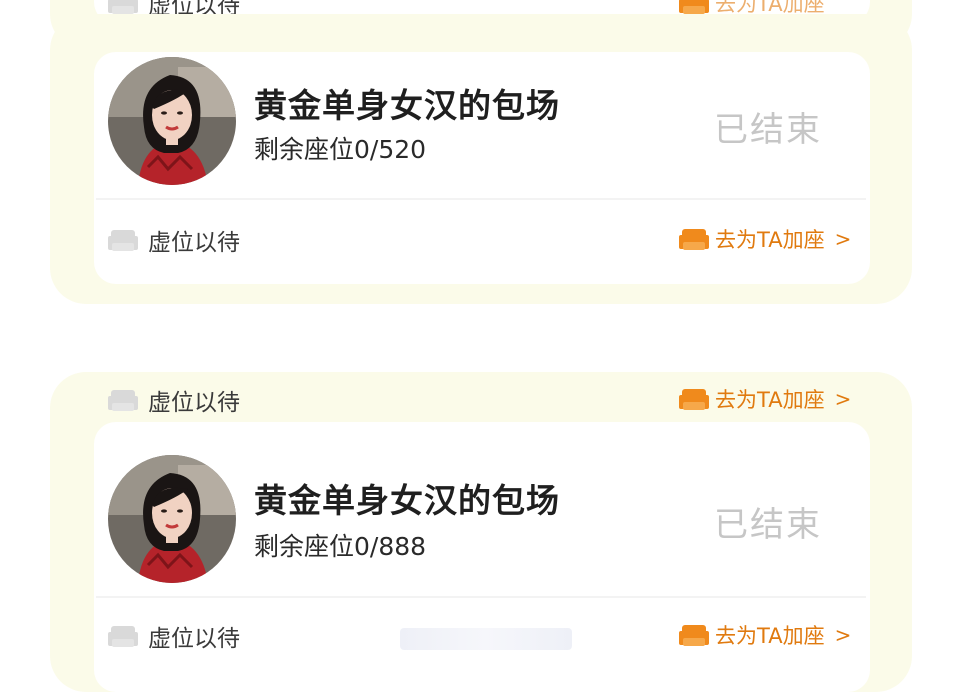  Describe the element at coordinates (340, 546) in the screenshot. I see `remaining-seats: 剩余座位0/888` at that location.